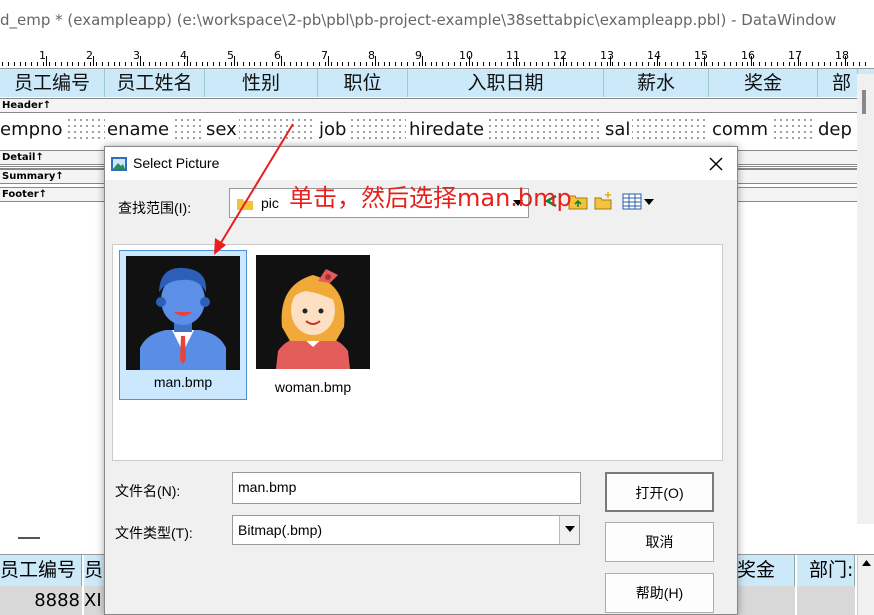 The width and height of the screenshot is (874, 615). Describe the element at coordinates (604, 201) in the screenshot. I see `new-folder-icon` at that location.